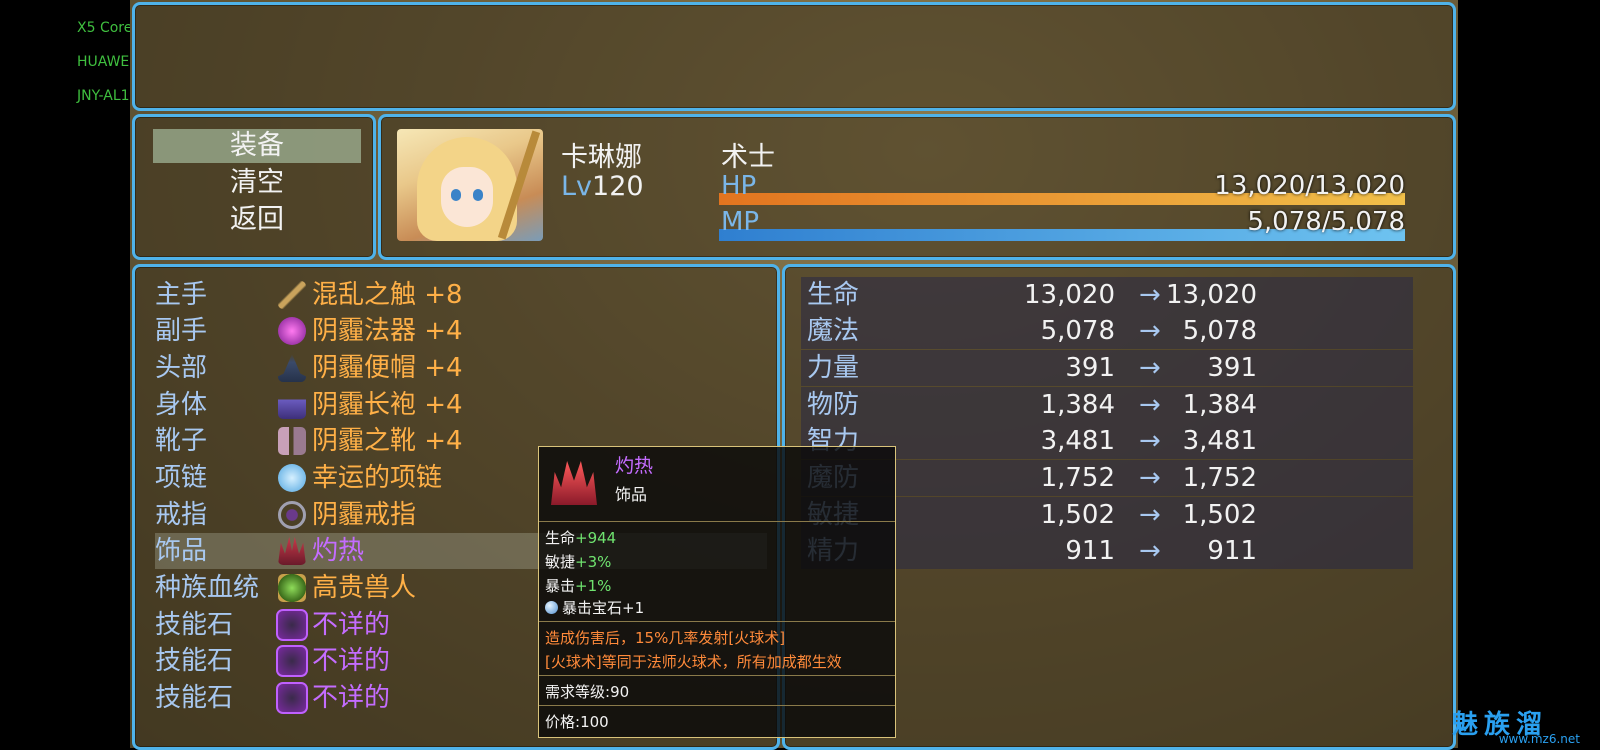  Describe the element at coordinates (292, 441) in the screenshot. I see `boots-icon` at that location.